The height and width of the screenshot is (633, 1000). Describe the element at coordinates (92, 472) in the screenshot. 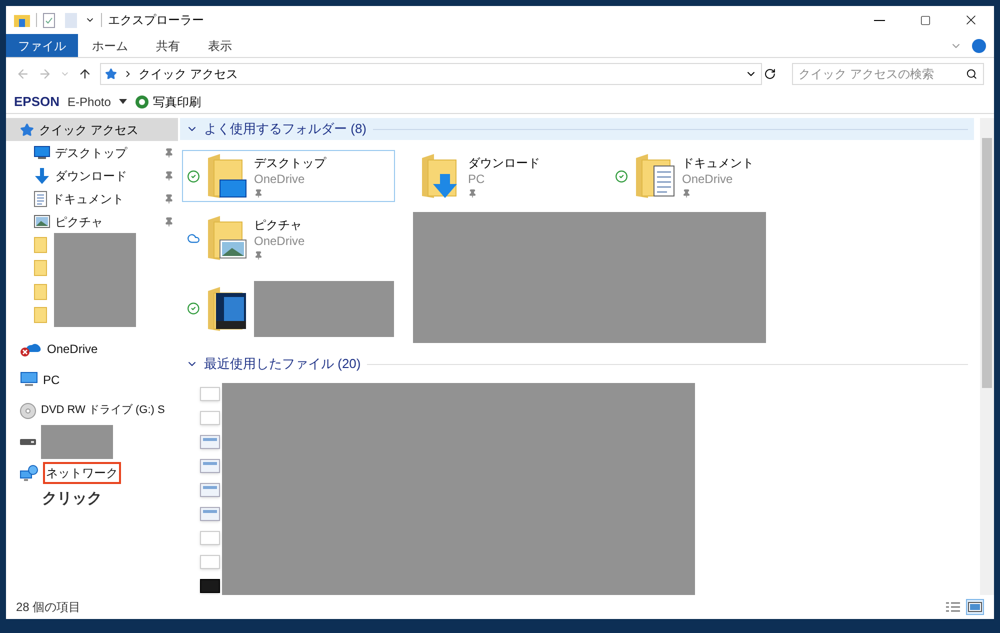

I see `sidebar-item: ネットワーク` at that location.